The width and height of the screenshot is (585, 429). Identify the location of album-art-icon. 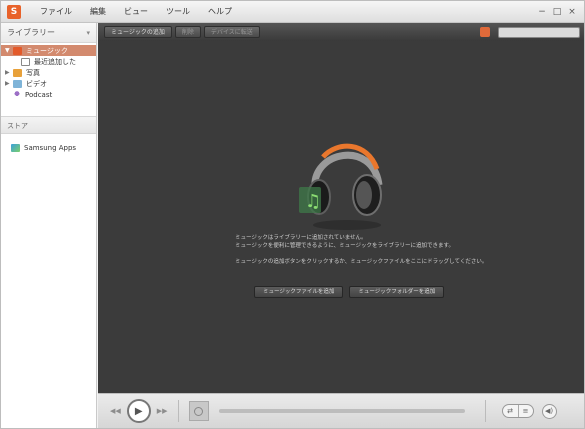
(198, 411).